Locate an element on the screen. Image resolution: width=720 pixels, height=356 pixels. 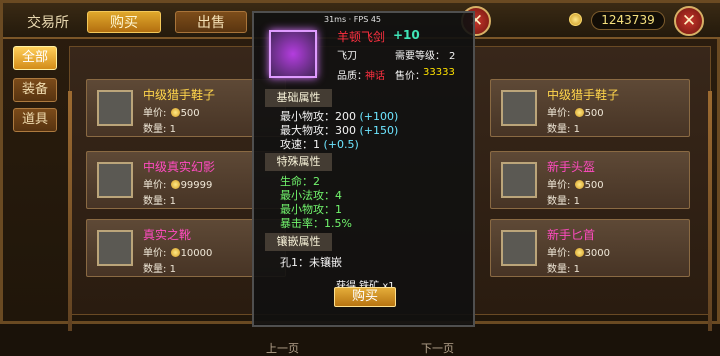
window-title: 交易所 is located at coordinates (48, 23).